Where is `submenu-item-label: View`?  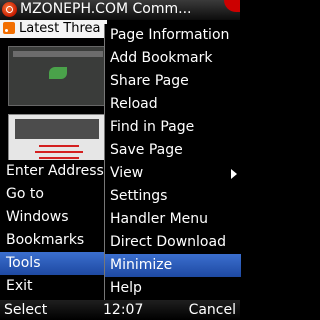
submenu-item-label: View is located at coordinates (127, 173).